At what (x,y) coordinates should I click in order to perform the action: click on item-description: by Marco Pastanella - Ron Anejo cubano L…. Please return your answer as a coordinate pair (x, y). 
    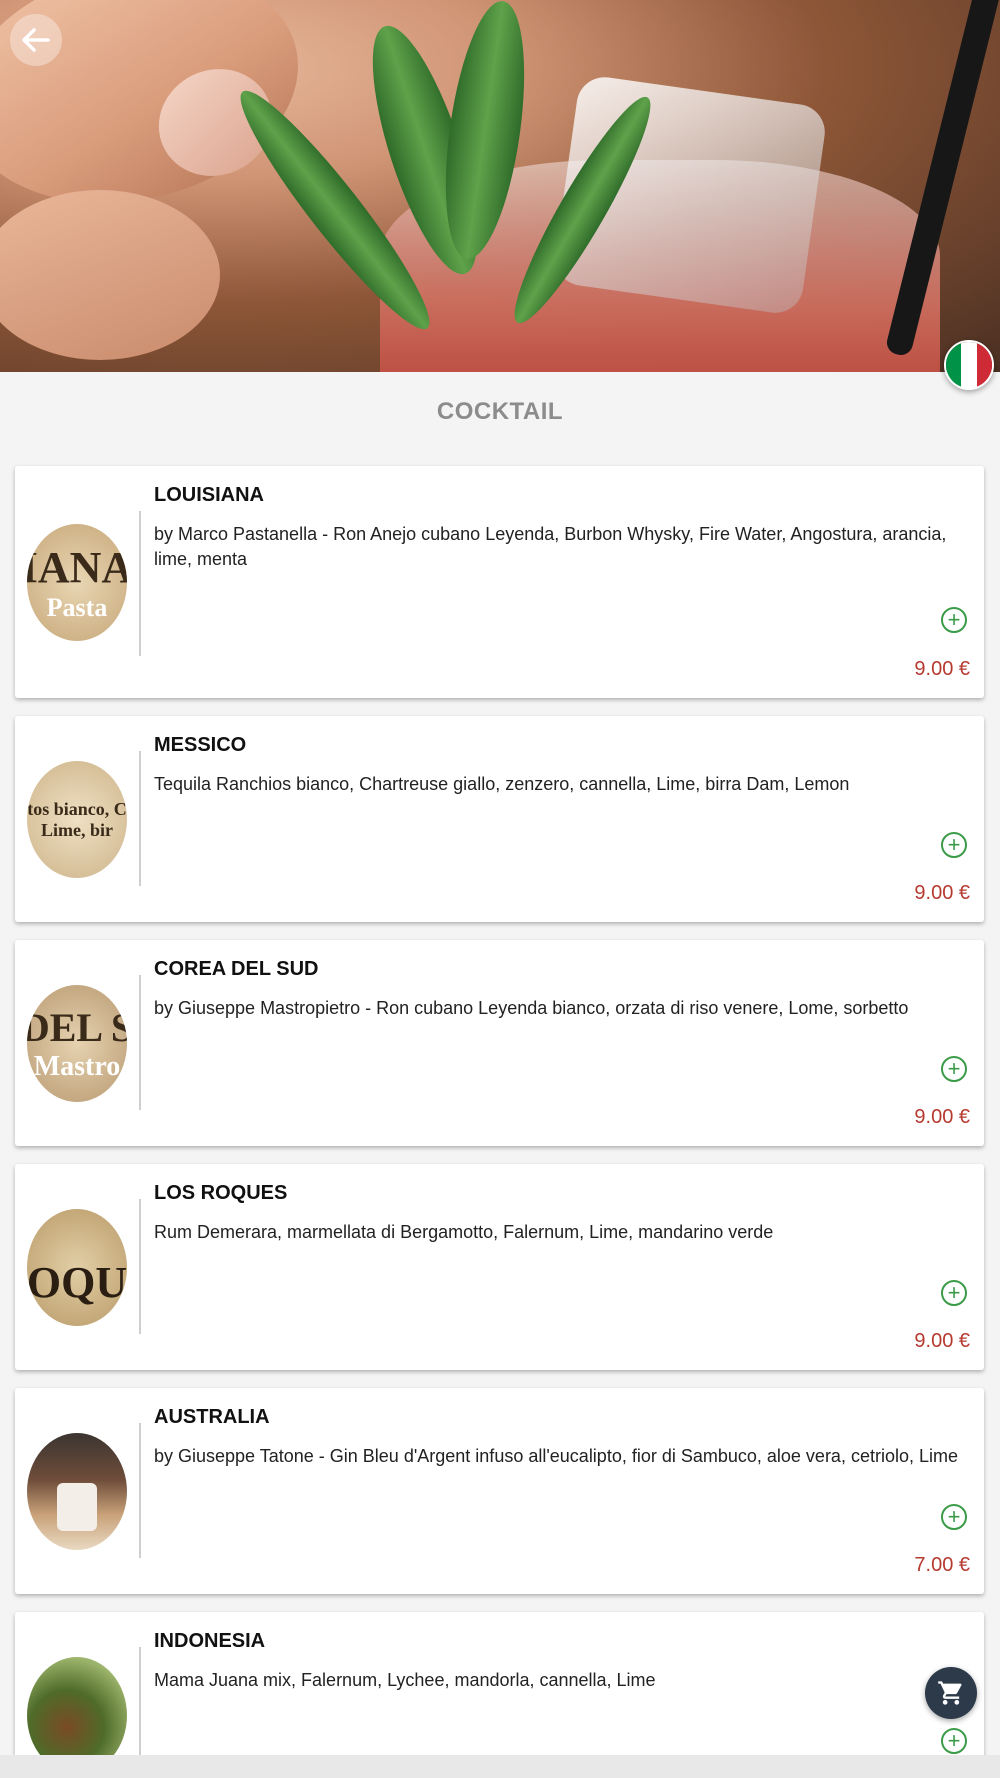
    Looking at the image, I should click on (550, 546).